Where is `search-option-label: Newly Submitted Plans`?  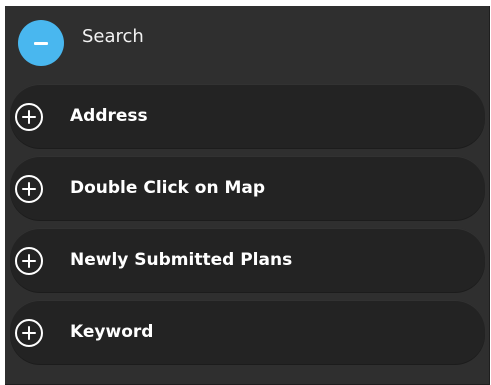 search-option-label: Newly Submitted Plans is located at coordinates (181, 260).